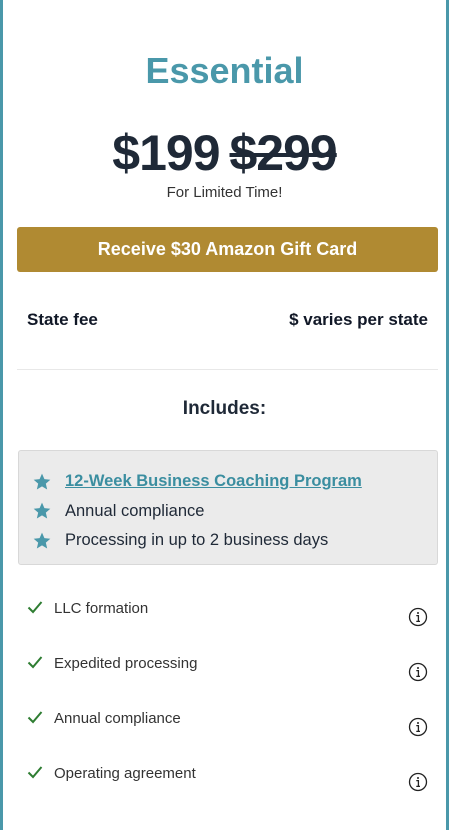 Image resolution: width=455 pixels, height=830 pixels. What do you see at coordinates (227, 788) in the screenshot?
I see `feature-item: Operating agreement` at bounding box center [227, 788].